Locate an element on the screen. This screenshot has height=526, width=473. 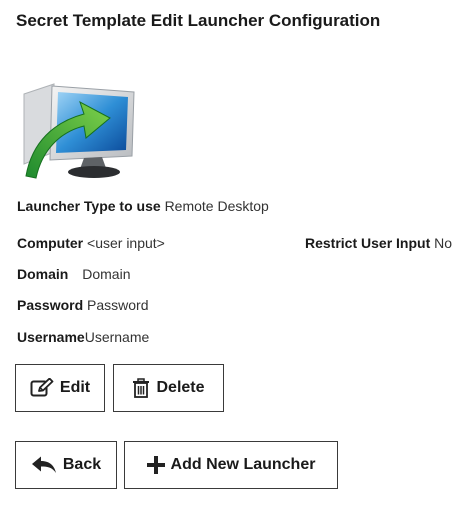
password-label: Password is located at coordinates (50, 305).